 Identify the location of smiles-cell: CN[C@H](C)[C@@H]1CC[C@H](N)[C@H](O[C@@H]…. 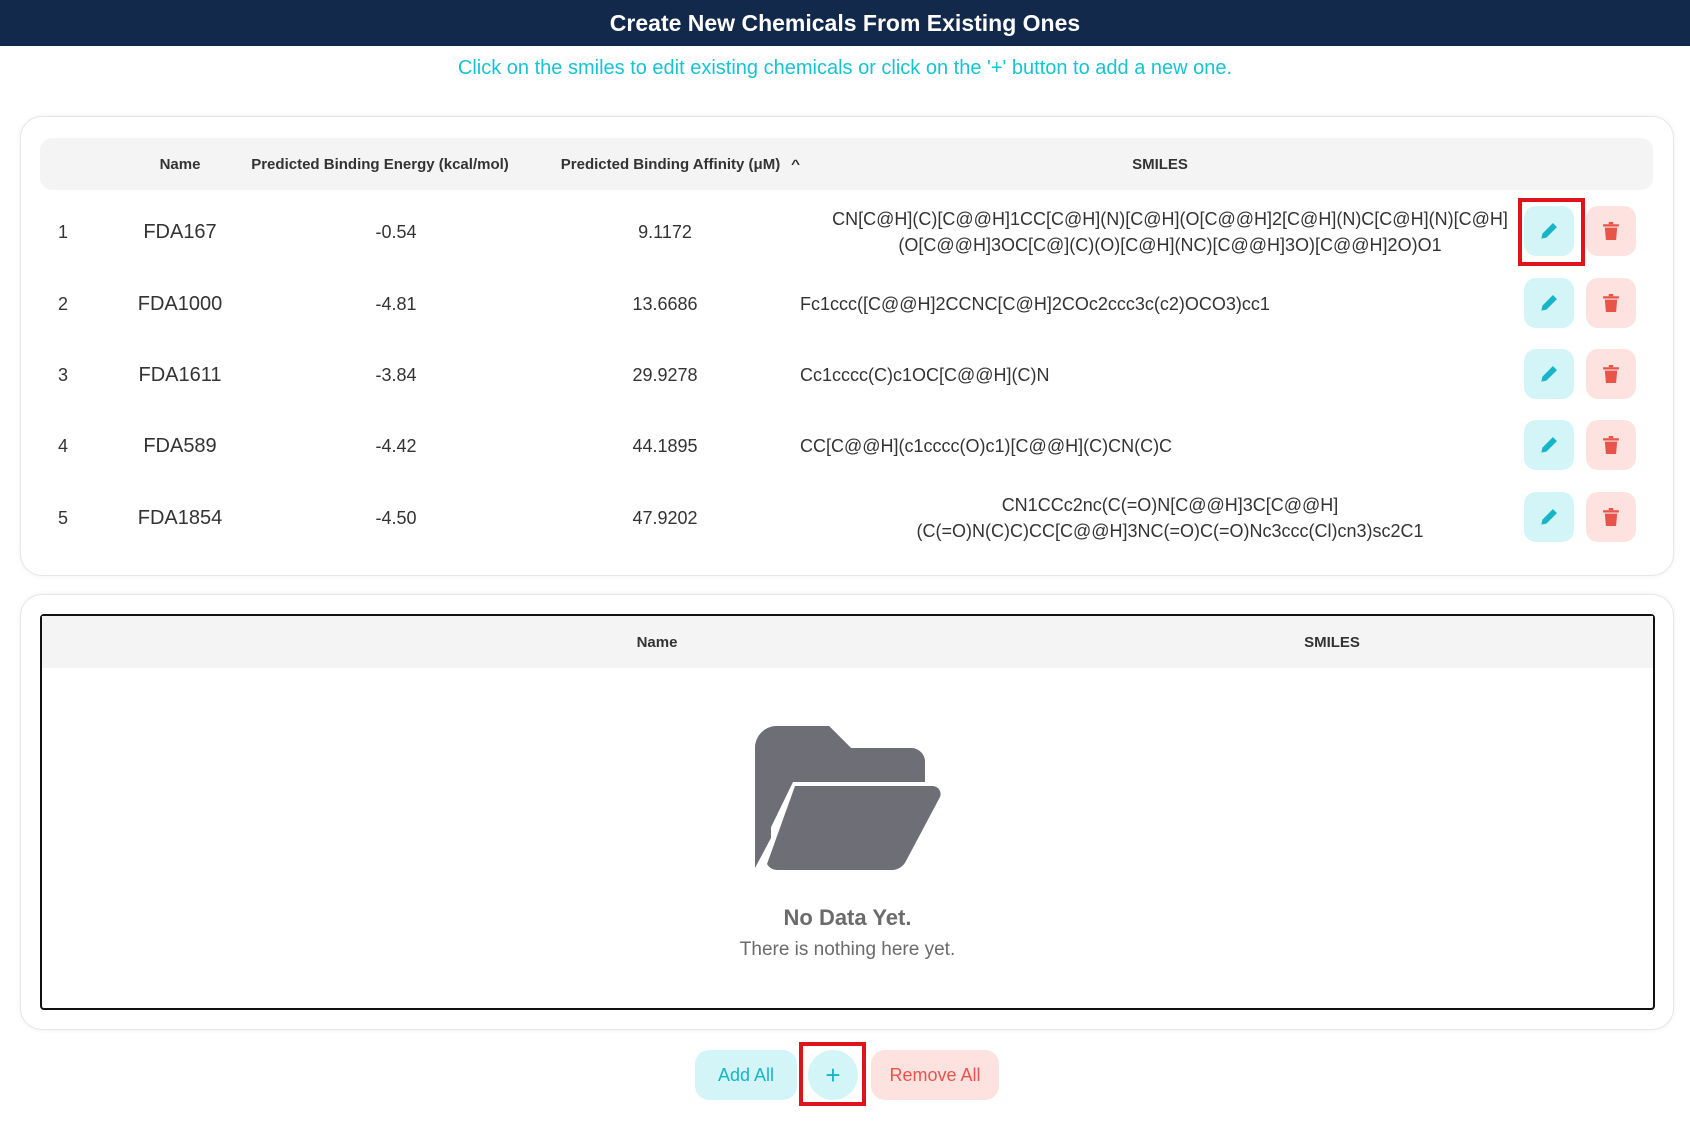
(1170, 232).